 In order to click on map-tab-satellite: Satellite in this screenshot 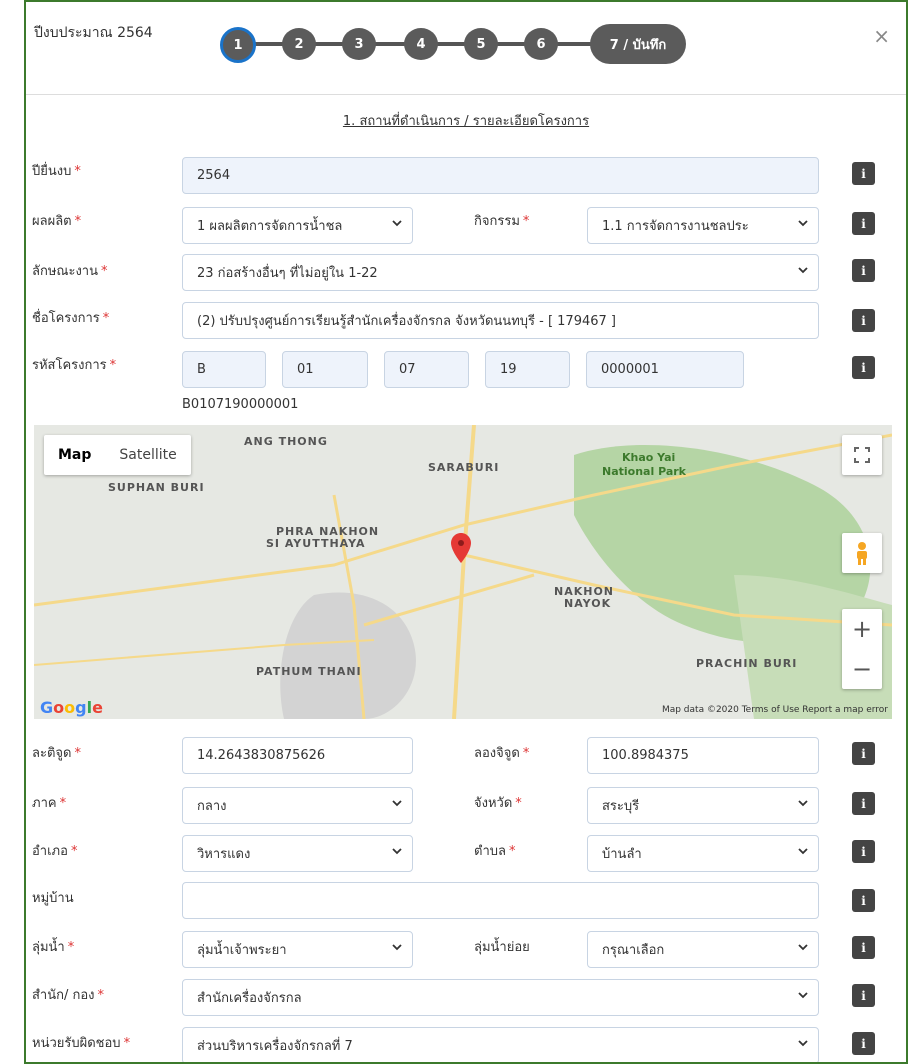, I will do `click(147, 455)`.